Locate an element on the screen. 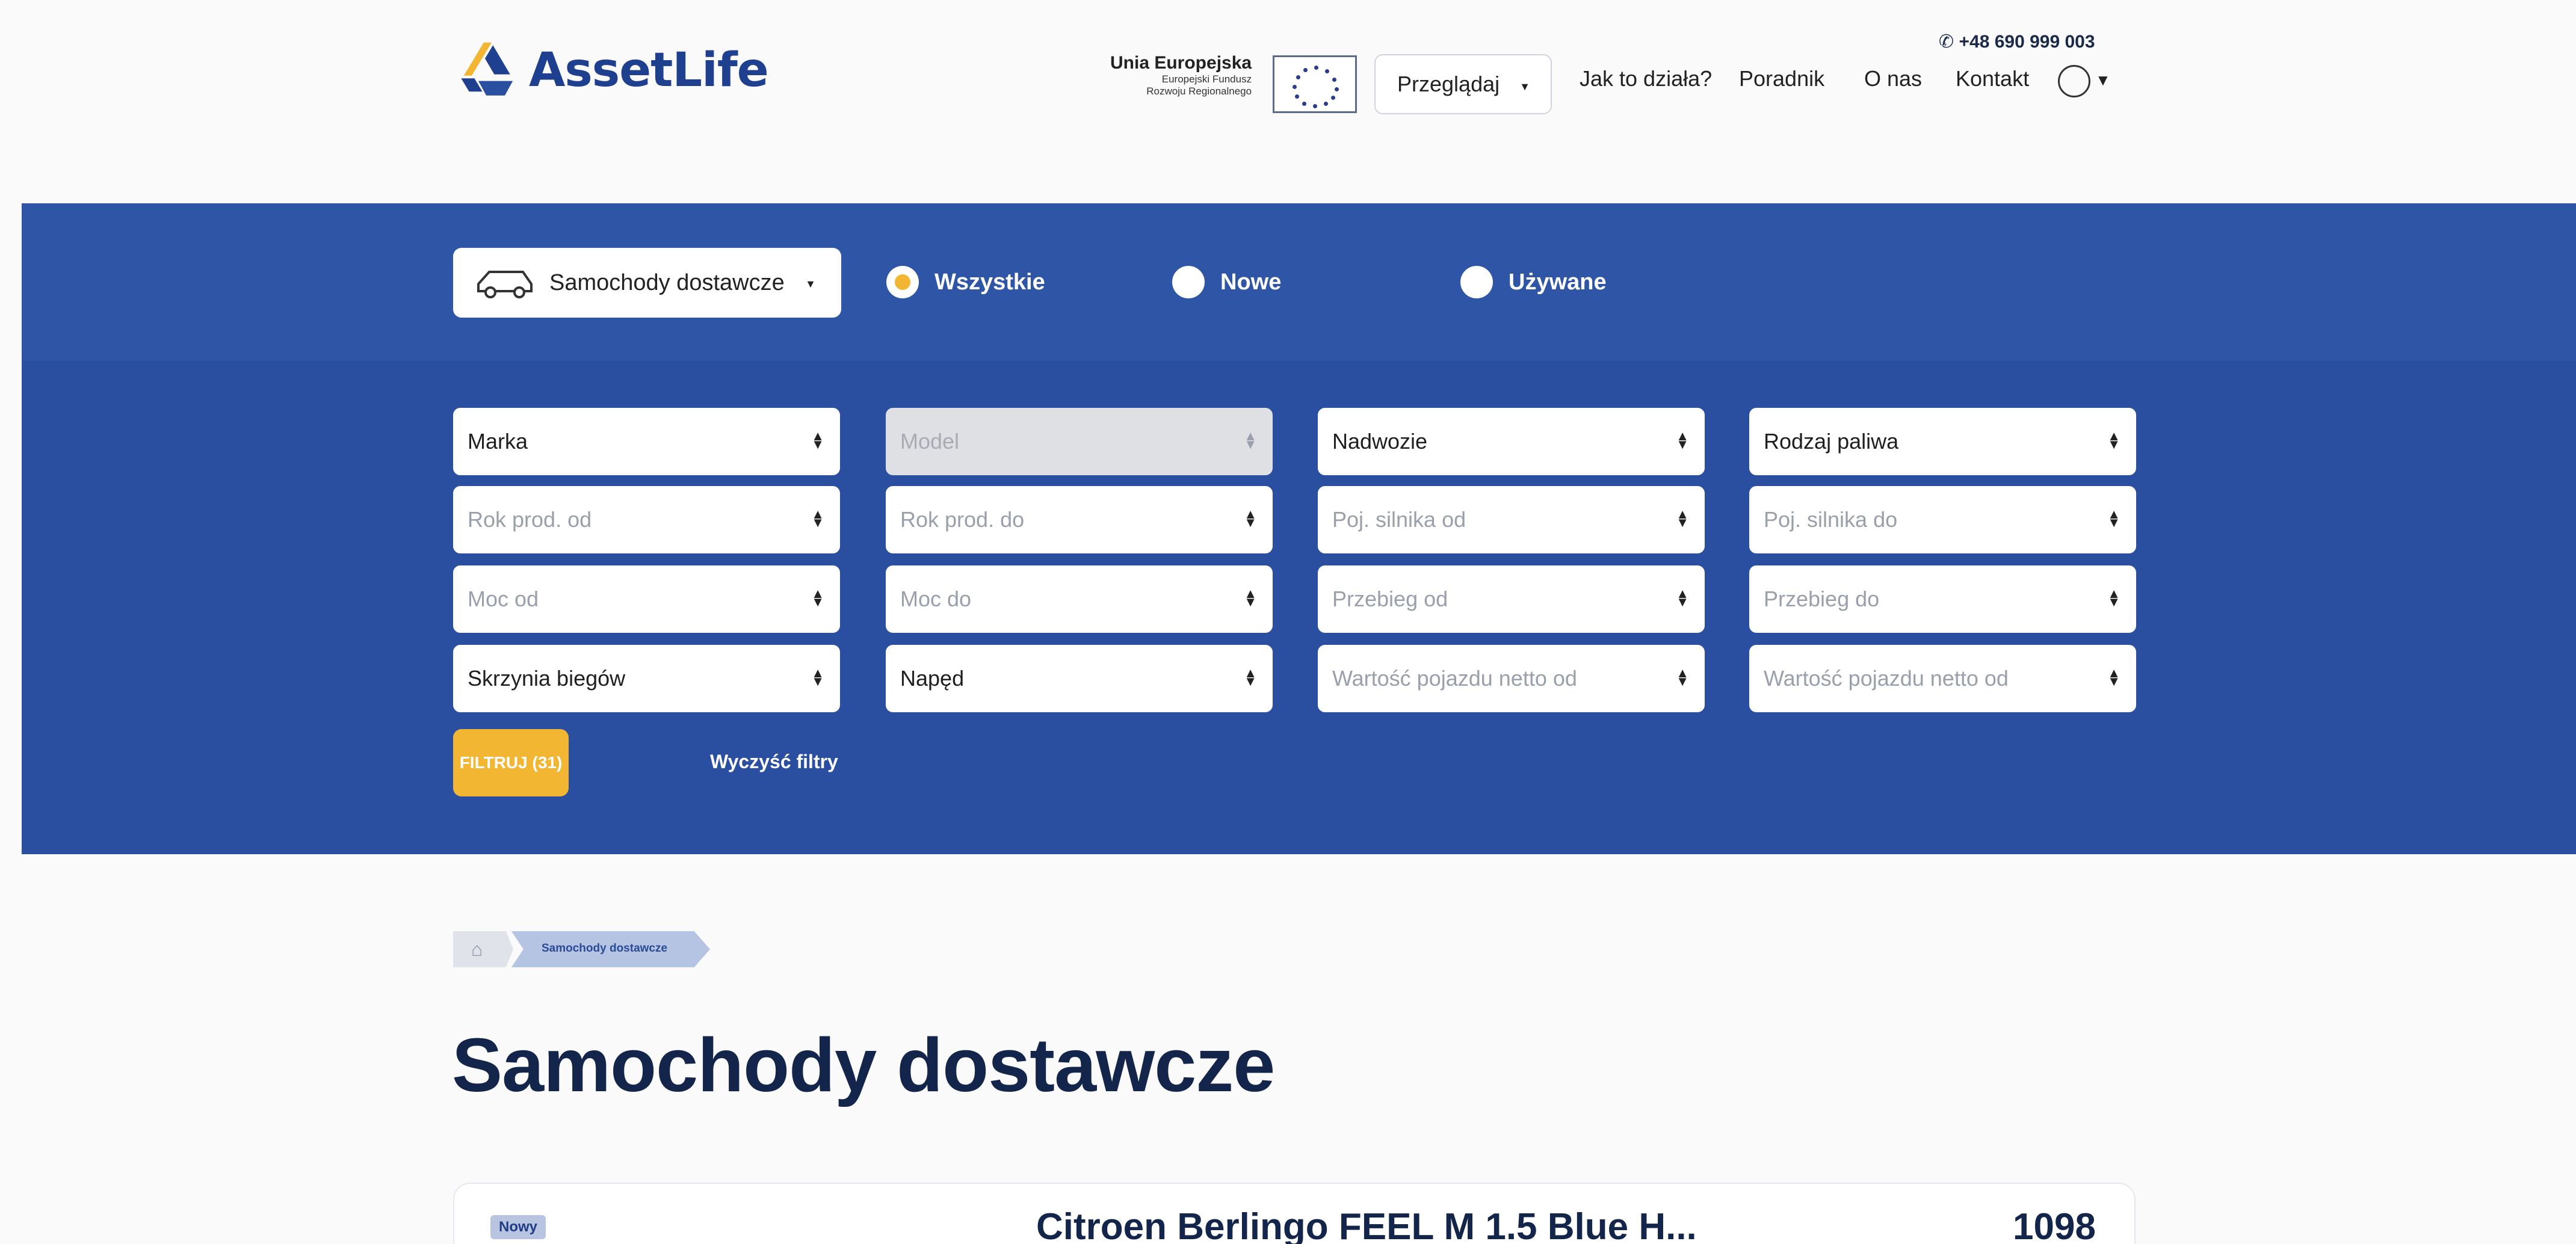 The image size is (2576, 1244). filter-engine-to-select: Poj. silnika do ▲ ▼ is located at coordinates (1942, 519).